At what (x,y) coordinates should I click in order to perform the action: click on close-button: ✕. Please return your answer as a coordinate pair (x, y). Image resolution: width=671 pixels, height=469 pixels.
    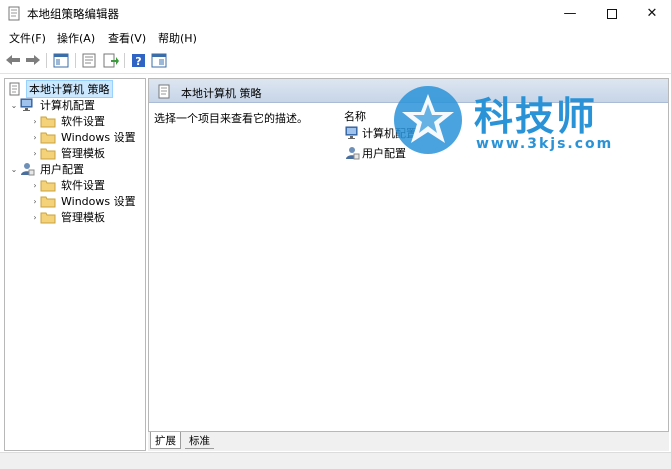
    Looking at the image, I should click on (650, 13).